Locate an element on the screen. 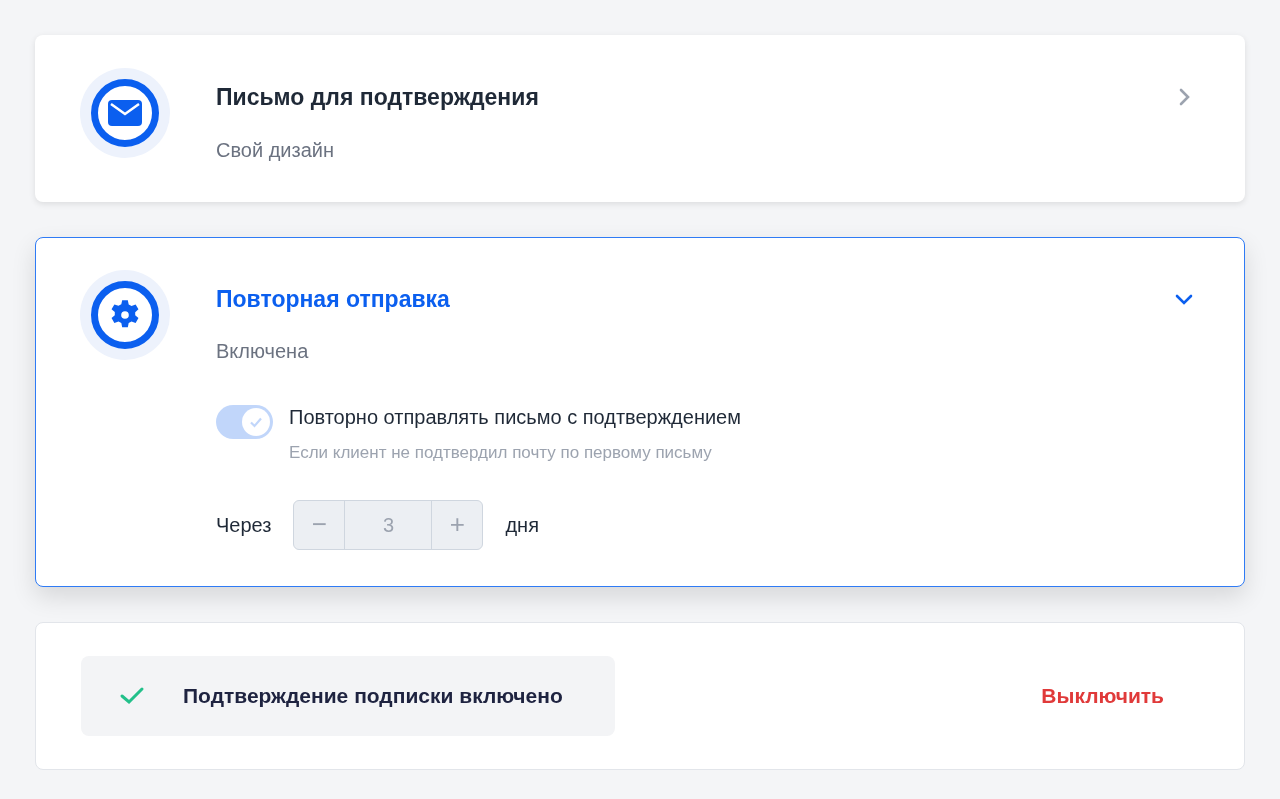 This screenshot has width=1280, height=799. card-title: Письмо для подтверждения is located at coordinates (377, 97).